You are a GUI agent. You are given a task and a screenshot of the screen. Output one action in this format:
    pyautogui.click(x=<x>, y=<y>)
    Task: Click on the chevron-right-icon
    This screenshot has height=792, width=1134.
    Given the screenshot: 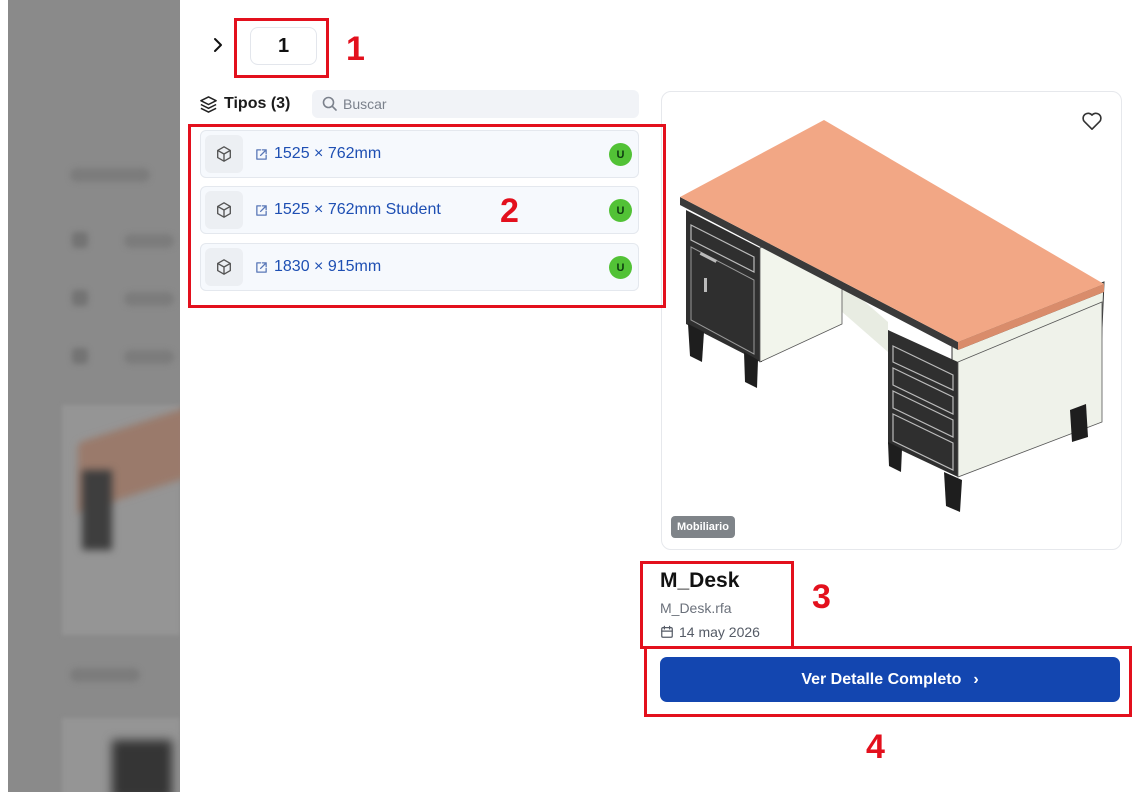 What is the action you would take?
    pyautogui.click(x=218, y=45)
    